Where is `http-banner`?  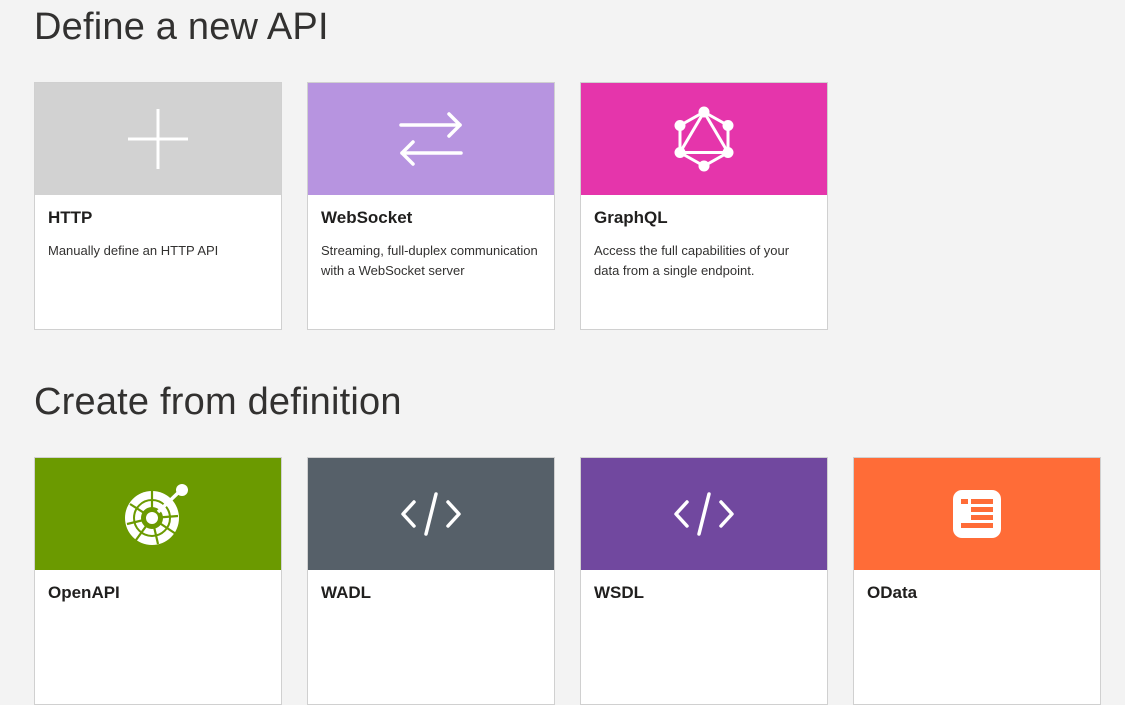
http-banner is located at coordinates (158, 139).